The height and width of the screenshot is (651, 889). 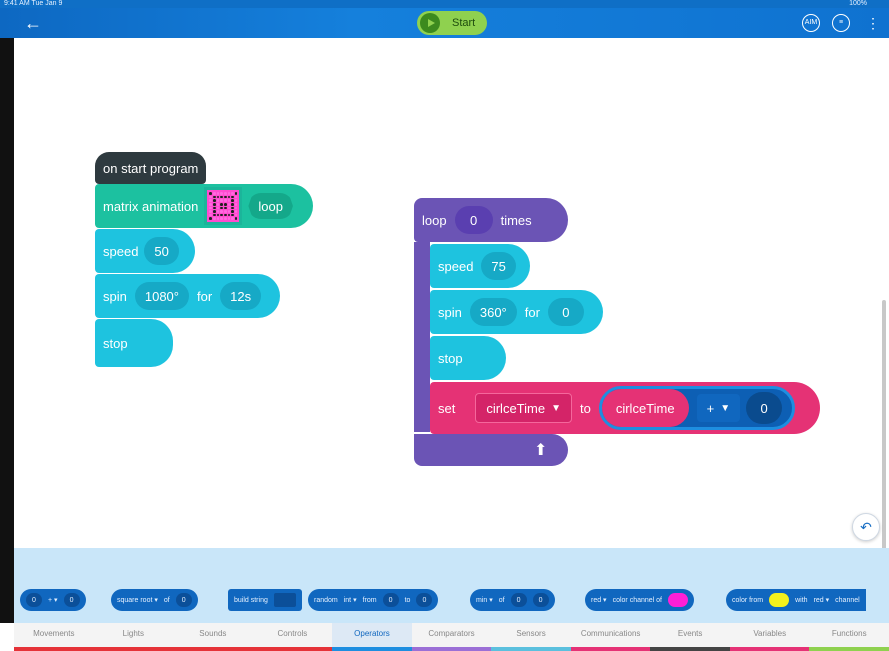 What do you see at coordinates (541, 450) in the screenshot?
I see `loop-return-arrow-icon: ⬆` at bounding box center [541, 450].